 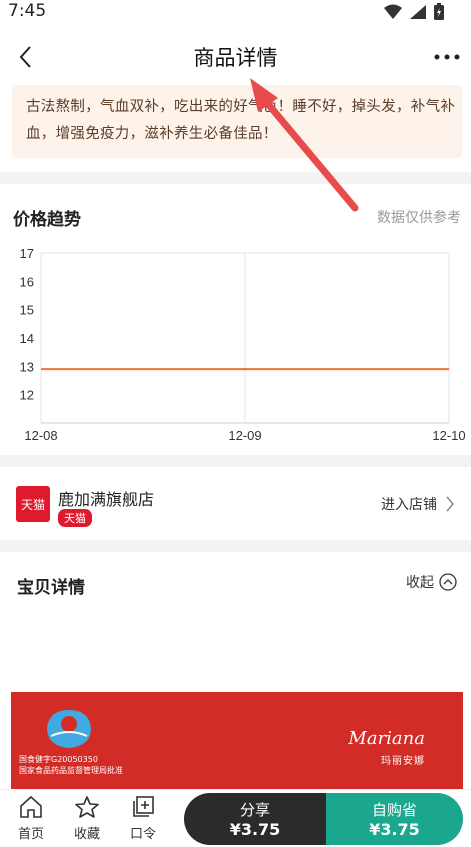 What do you see at coordinates (403, 761) in the screenshot?
I see `brand-name-cn: 玛丽安娜` at bounding box center [403, 761].